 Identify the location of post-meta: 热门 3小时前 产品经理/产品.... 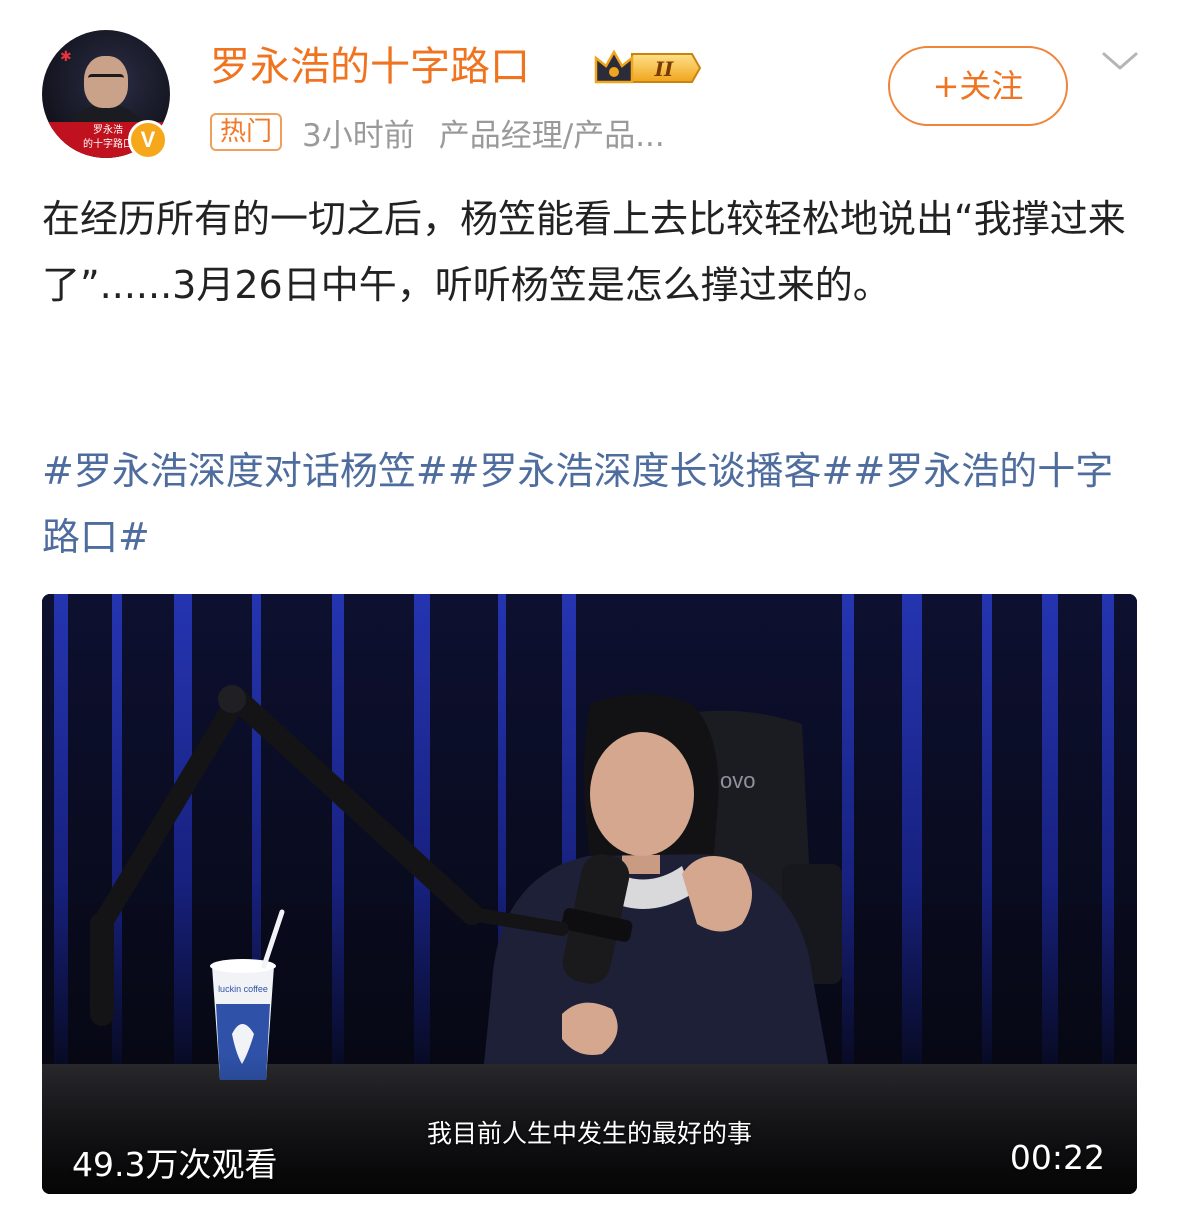
(437, 132).